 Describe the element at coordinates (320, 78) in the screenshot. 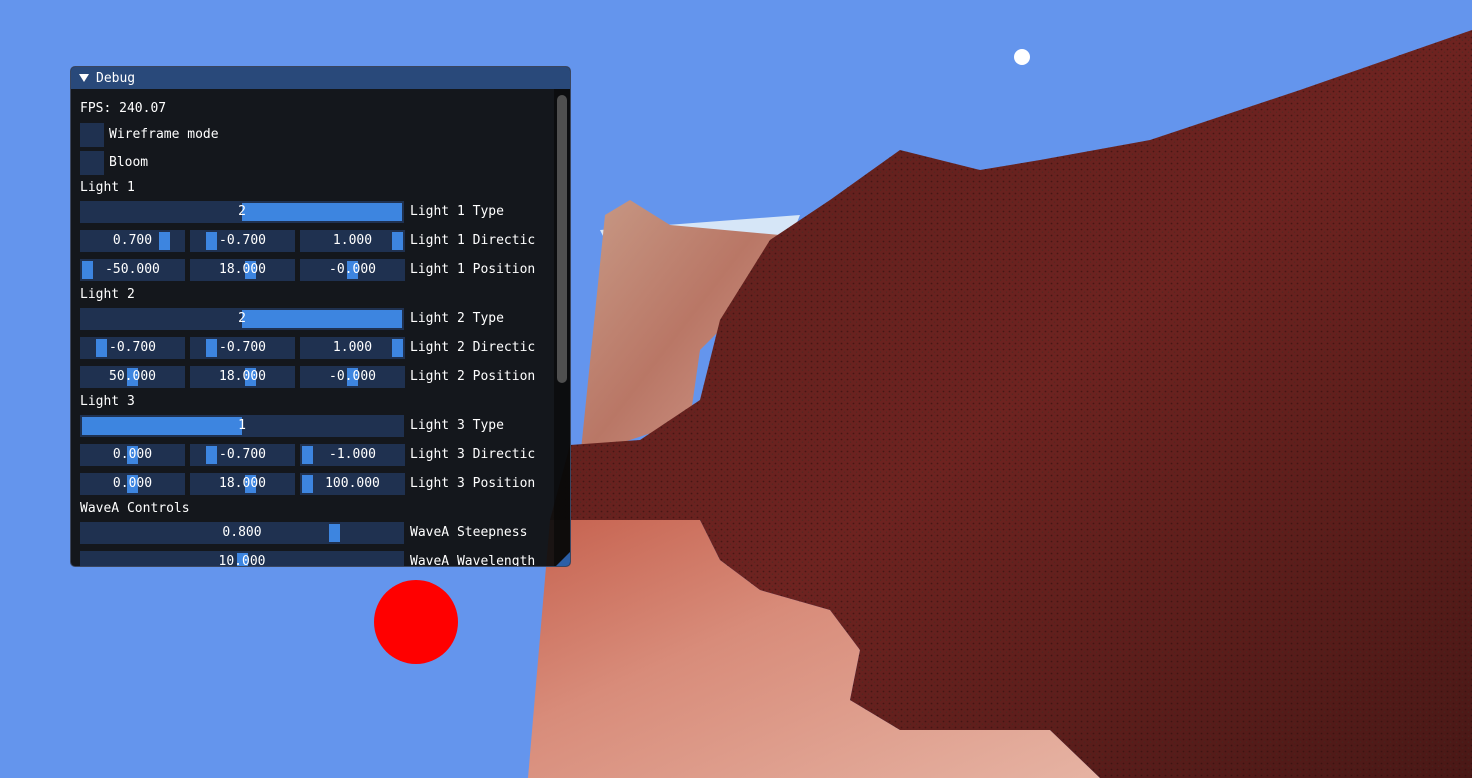

I see `debug-window-titlebar: Debug` at that location.